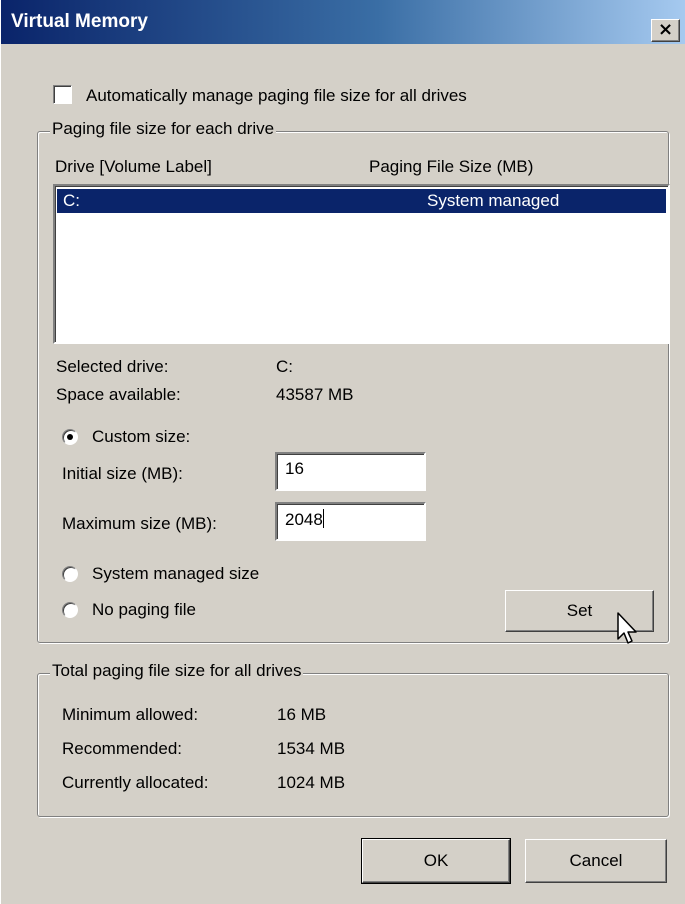 The width and height of the screenshot is (685, 904). I want to click on arrow-cursor-icon, so click(627, 628).